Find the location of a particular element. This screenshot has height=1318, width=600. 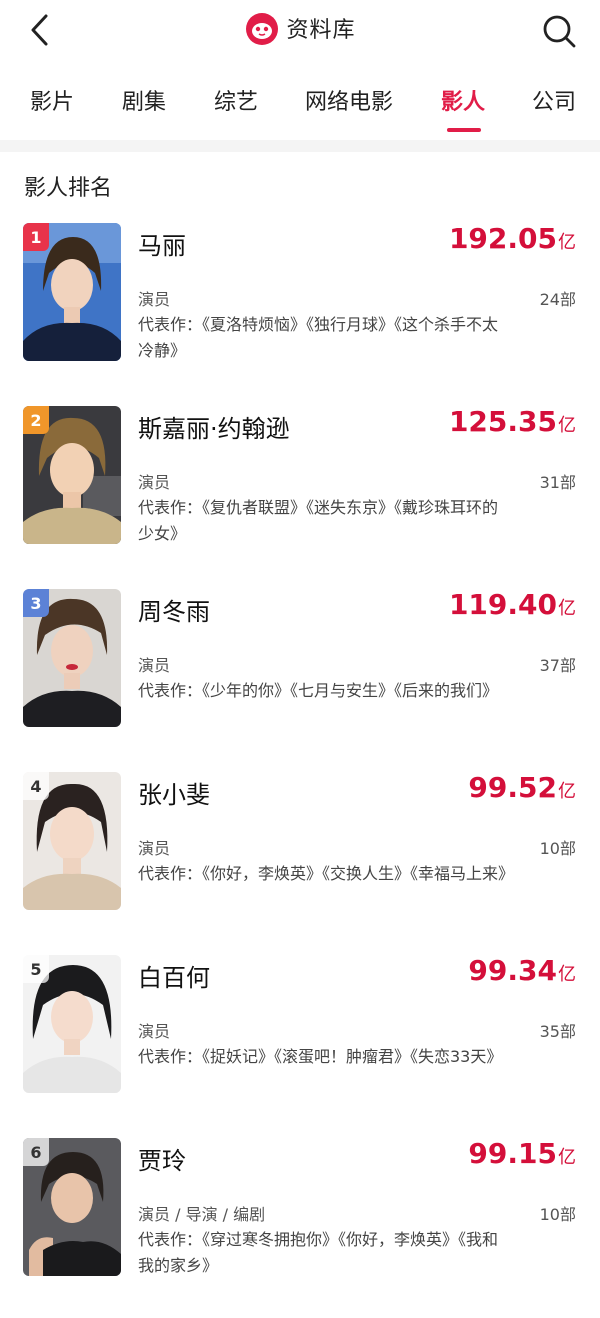

avatar: 1 is located at coordinates (72, 292).